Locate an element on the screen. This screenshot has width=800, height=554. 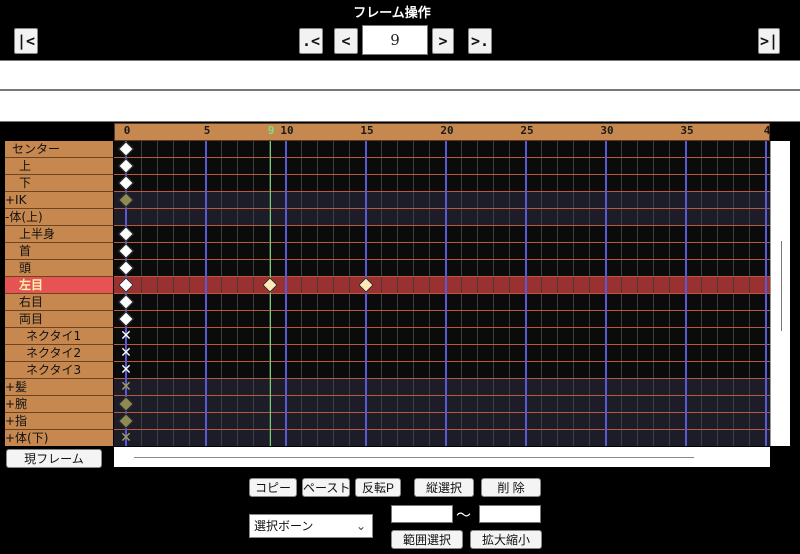
bone-item: +指 is located at coordinates (59, 421).